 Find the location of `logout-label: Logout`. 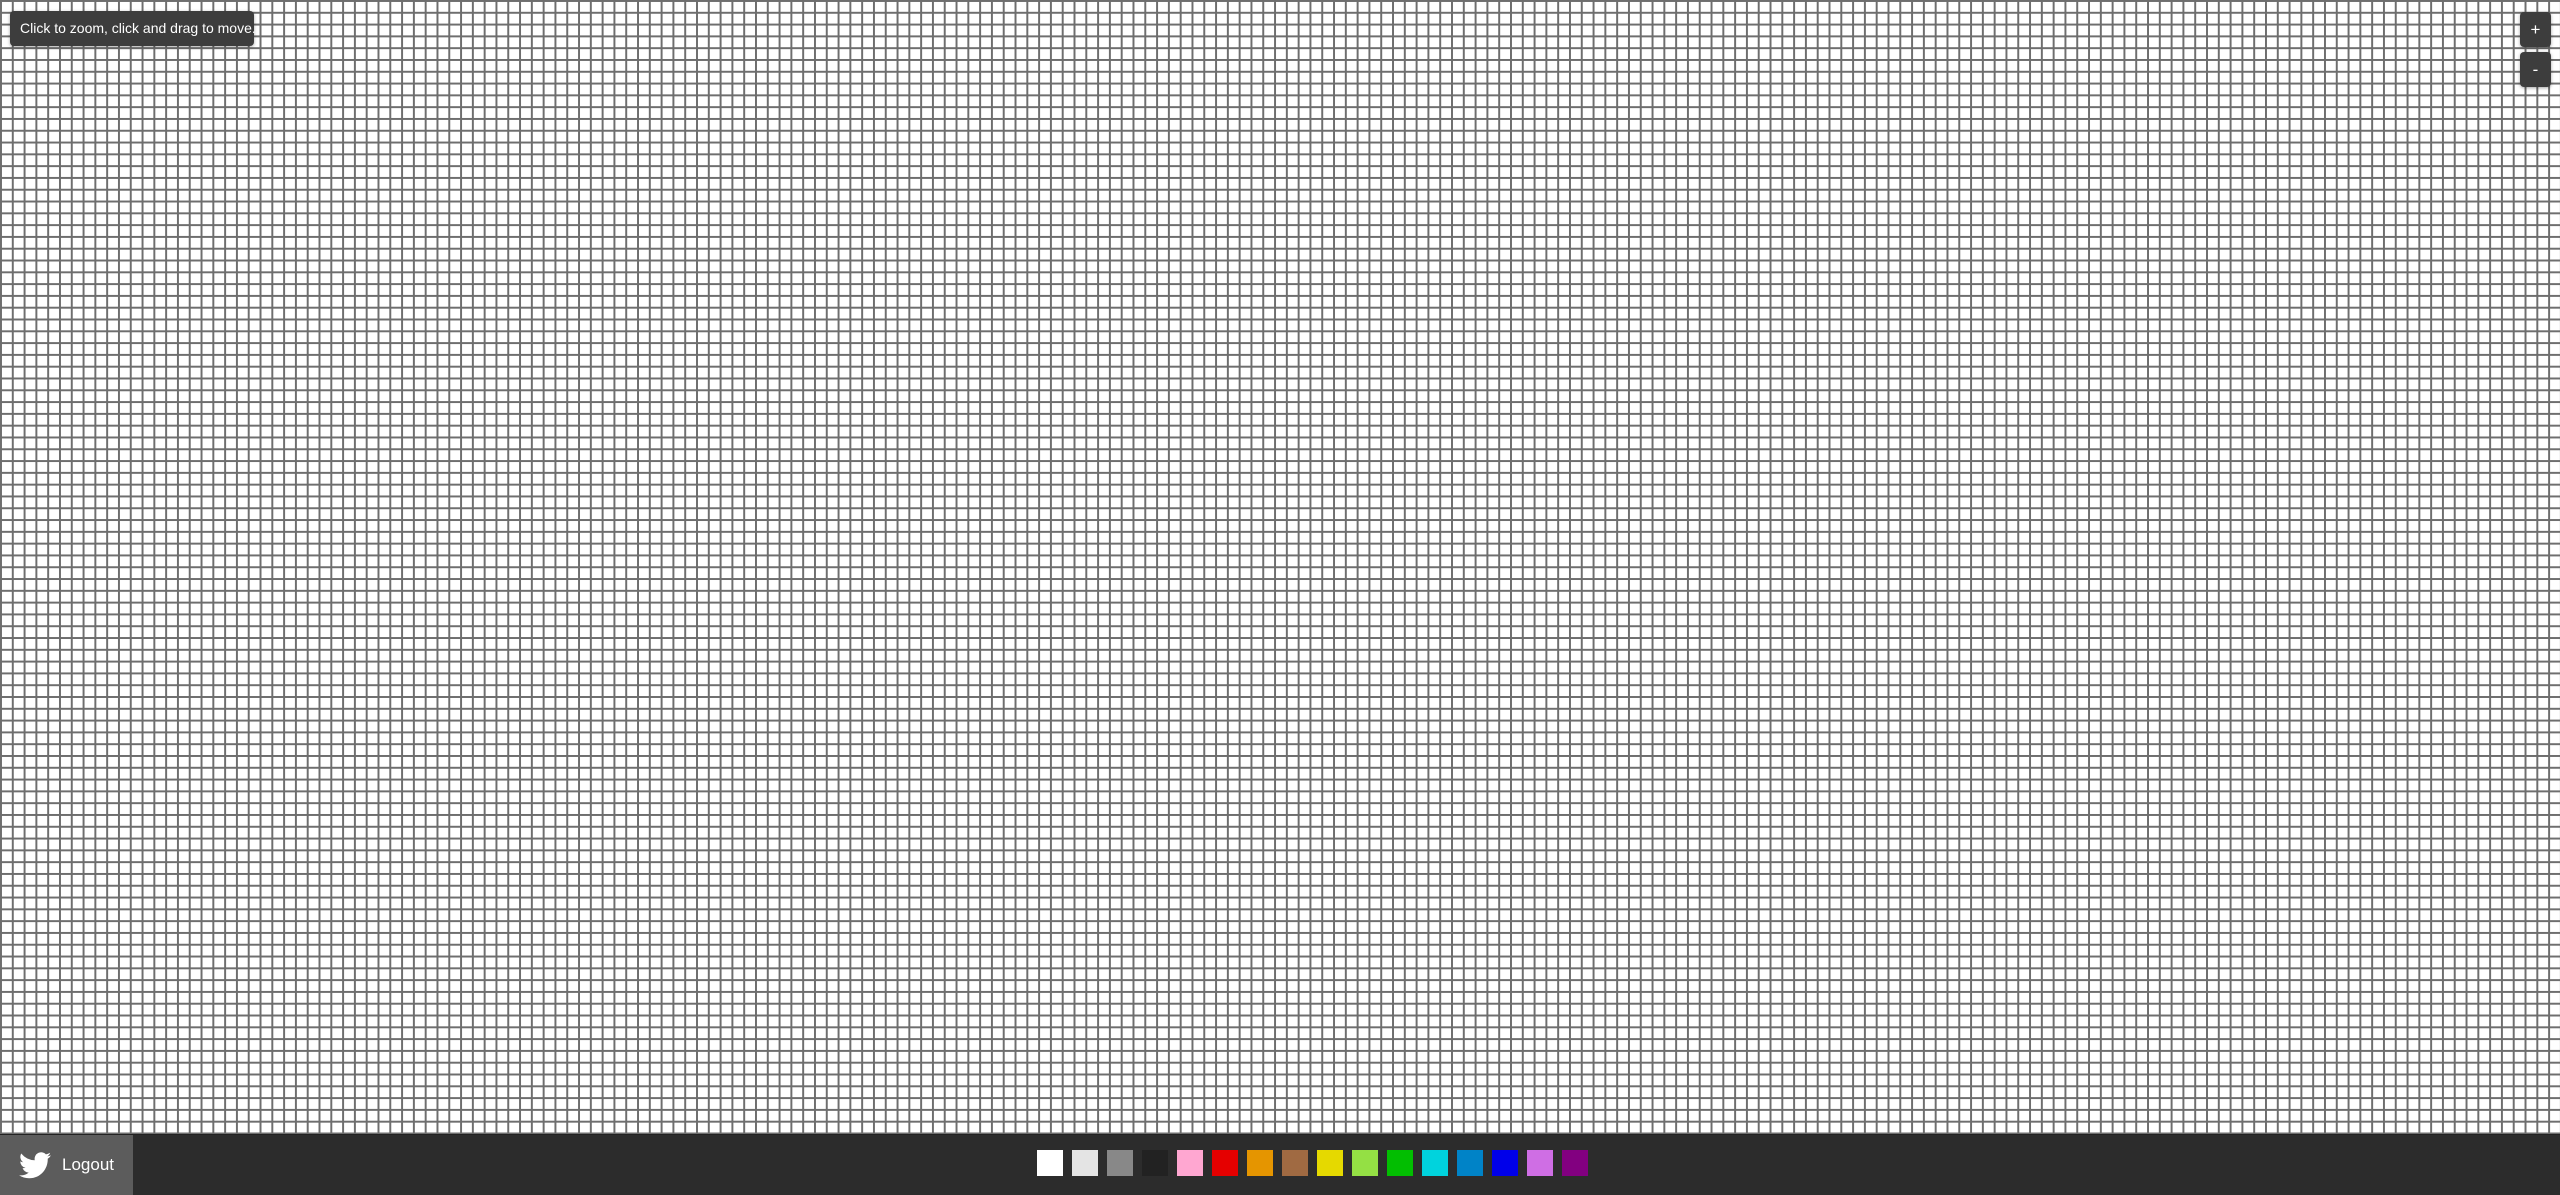

logout-label: Logout is located at coordinates (88, 1164).